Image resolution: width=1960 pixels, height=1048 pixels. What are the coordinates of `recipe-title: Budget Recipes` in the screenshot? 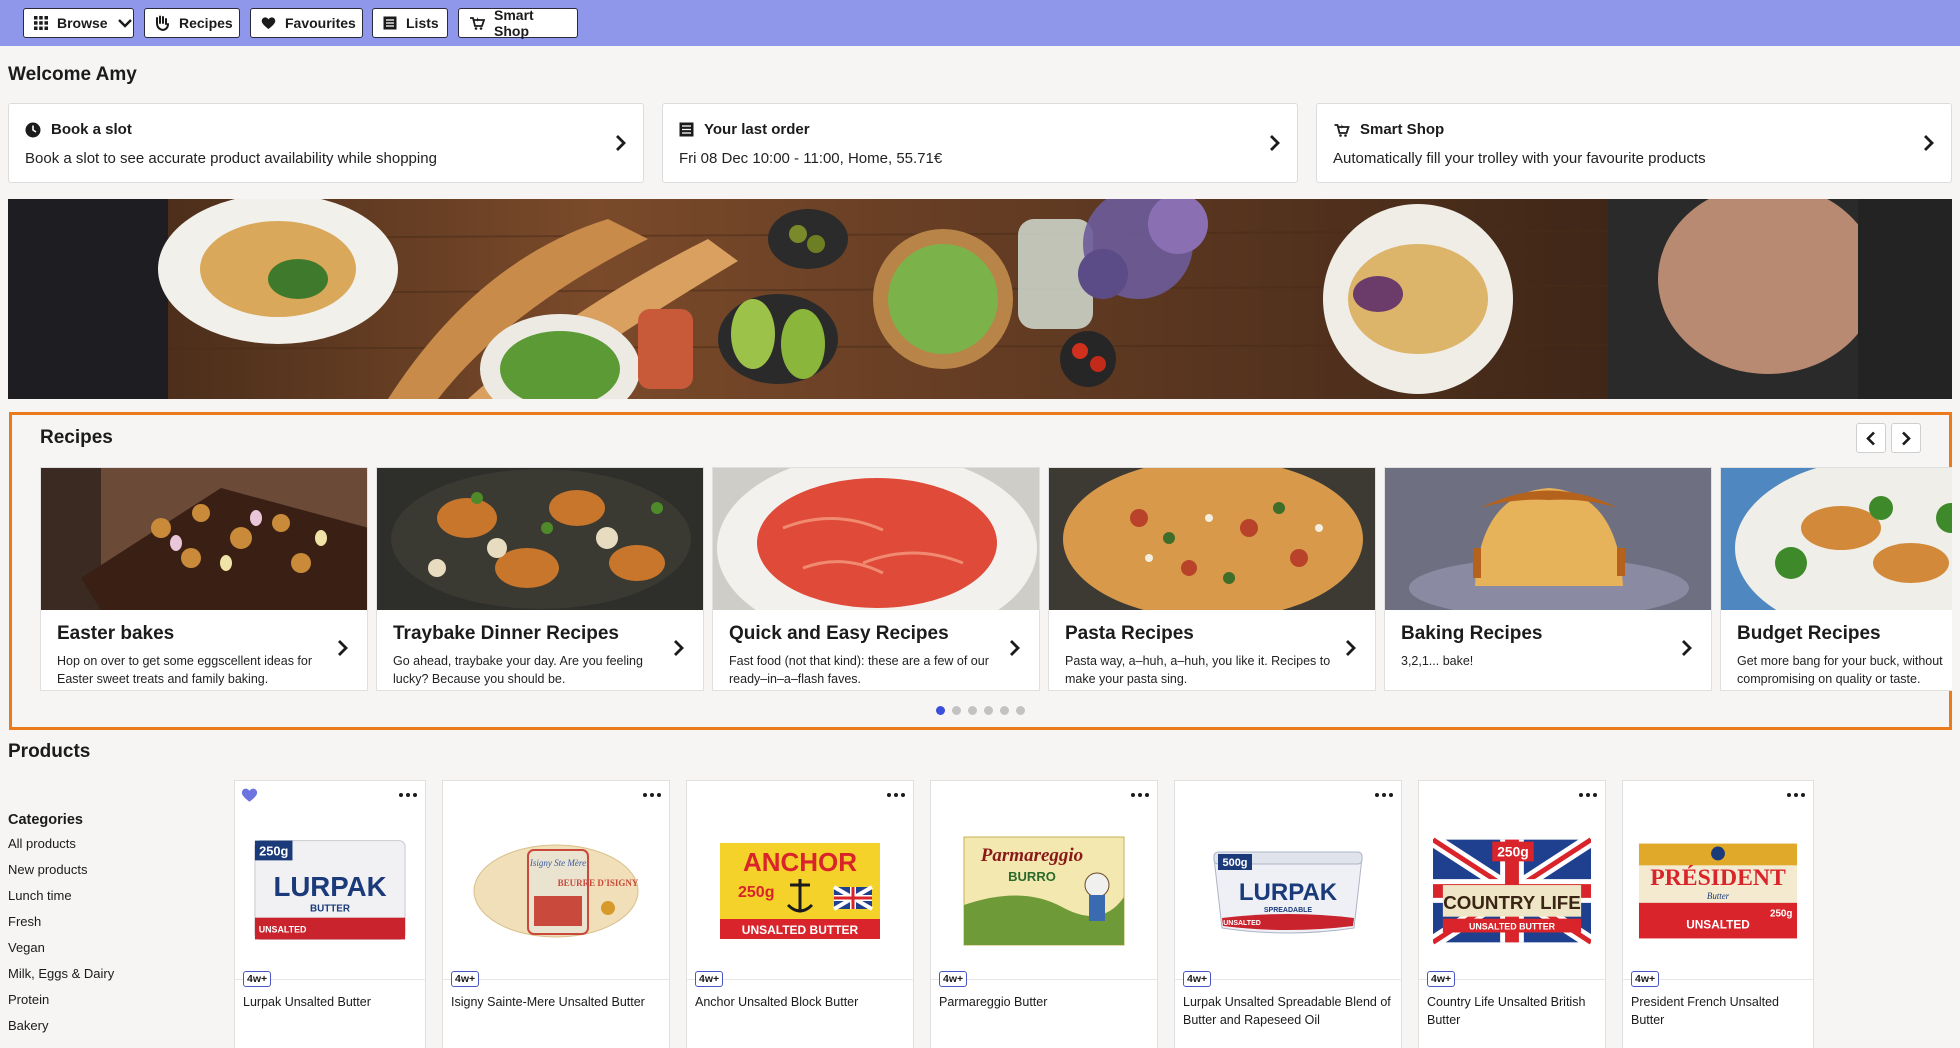 It's located at (1809, 633).